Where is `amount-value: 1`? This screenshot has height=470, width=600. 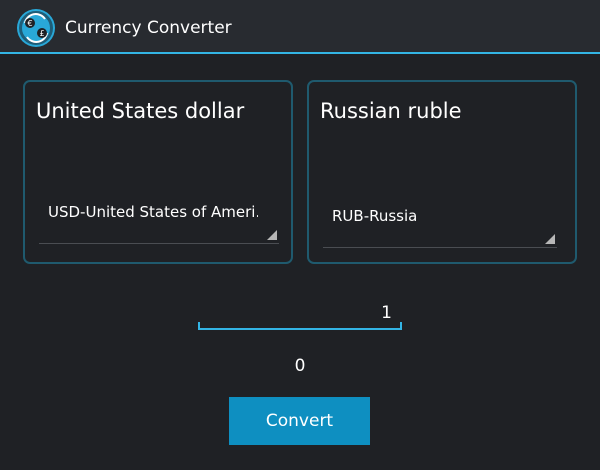 amount-value: 1 is located at coordinates (386, 313).